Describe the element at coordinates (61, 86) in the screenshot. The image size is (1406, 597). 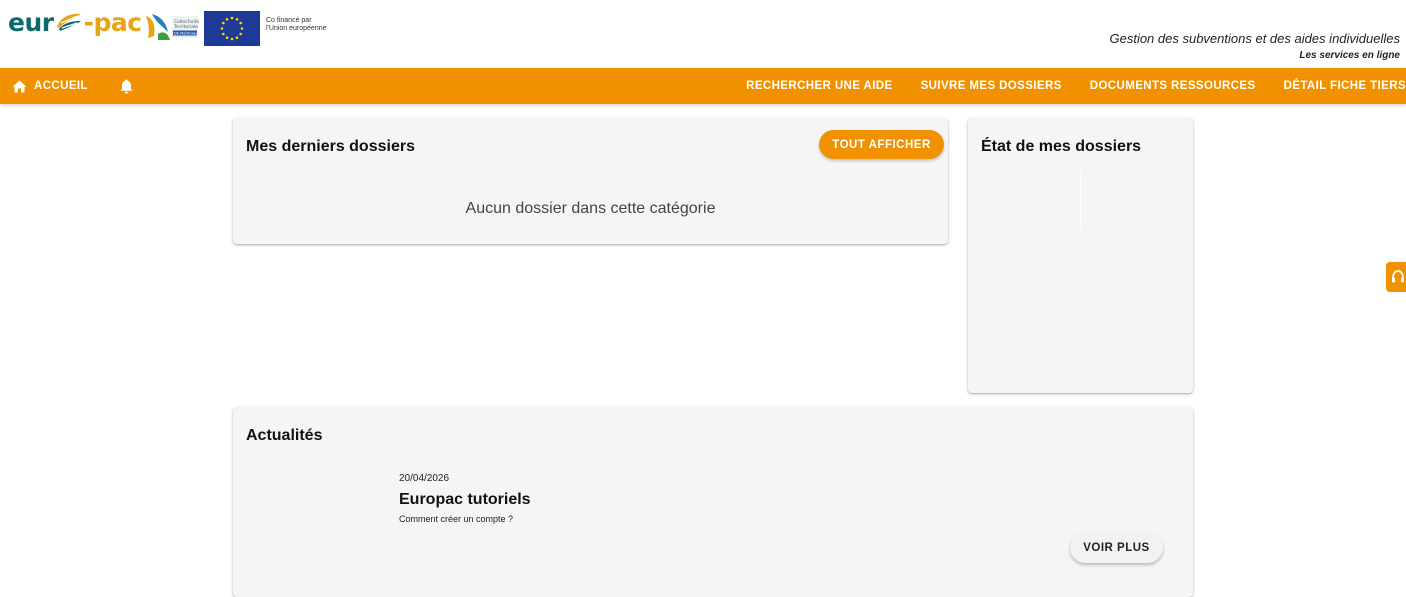
I see `nav-home-label: ACCUEIL` at that location.